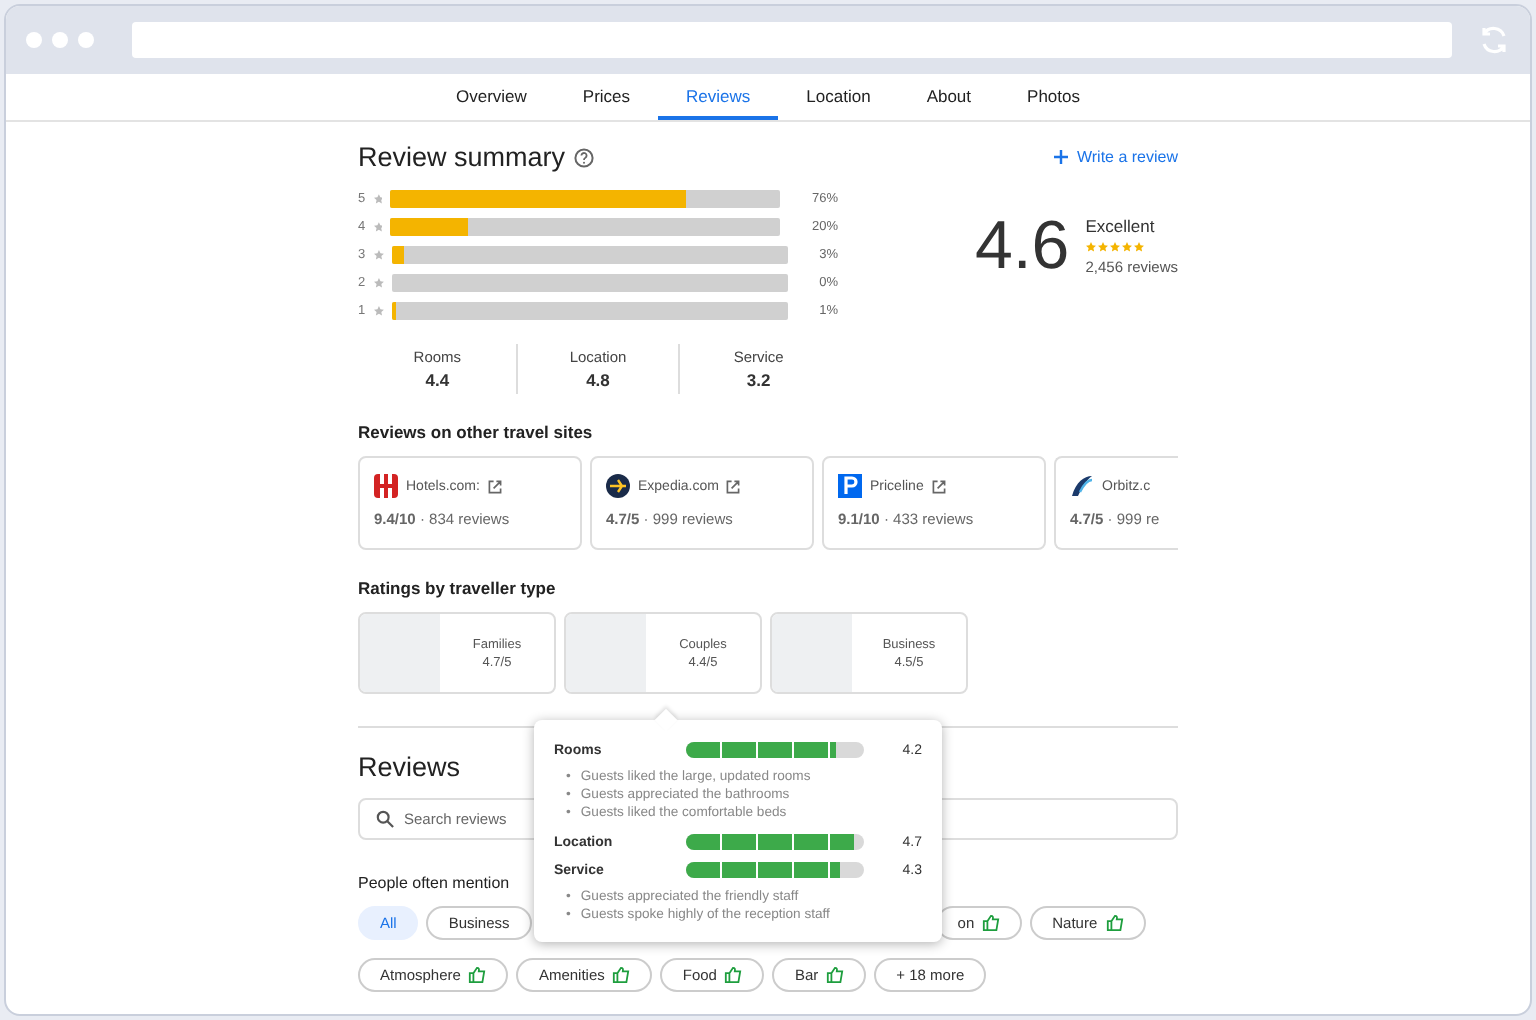 This screenshot has width=1536, height=1020. I want to click on section-title: Review summary, so click(462, 157).